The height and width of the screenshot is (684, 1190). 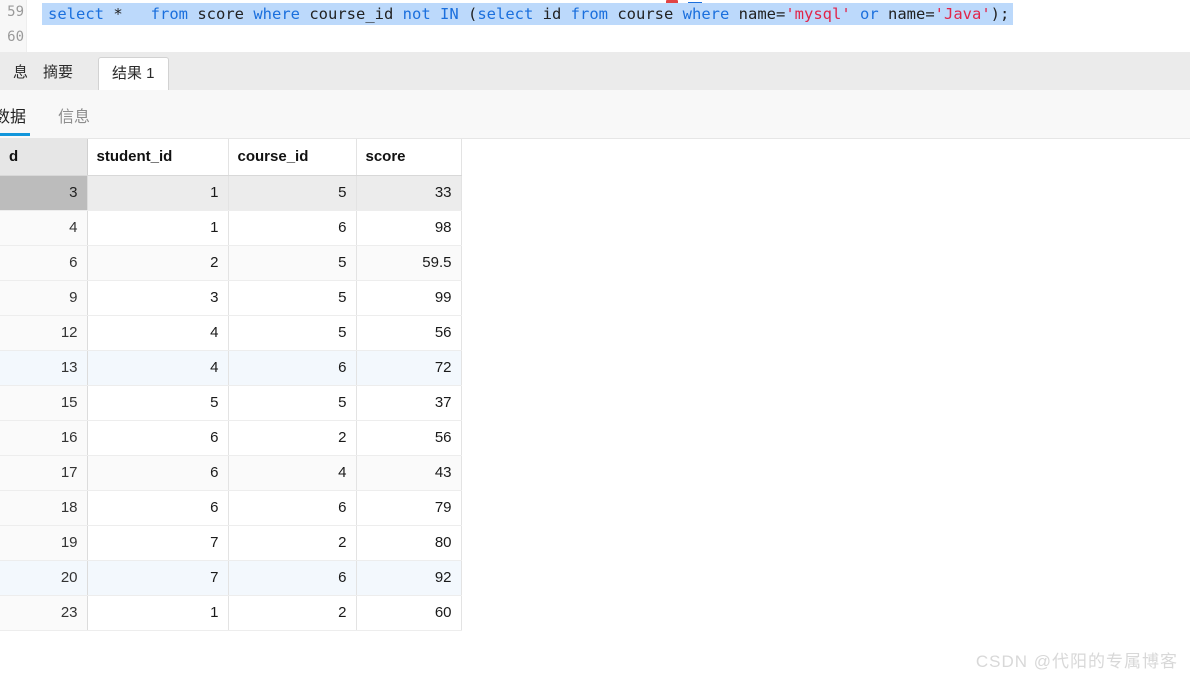 I want to click on cell-student-id: 2, so click(x=158, y=263).